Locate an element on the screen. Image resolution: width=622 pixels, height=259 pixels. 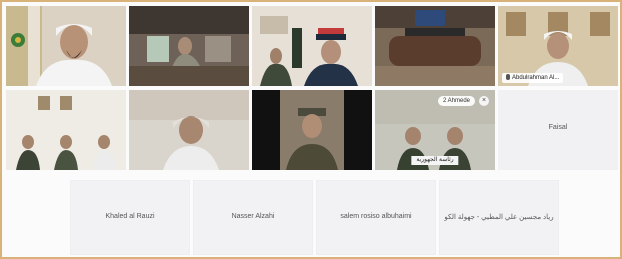
participant-name: salem rosiso albuhaimi is located at coordinates (376, 216).